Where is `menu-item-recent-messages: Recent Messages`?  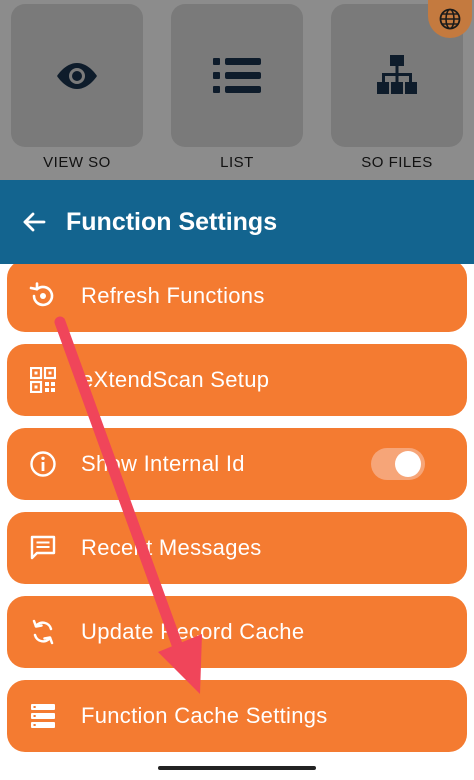 menu-item-recent-messages: Recent Messages is located at coordinates (237, 548).